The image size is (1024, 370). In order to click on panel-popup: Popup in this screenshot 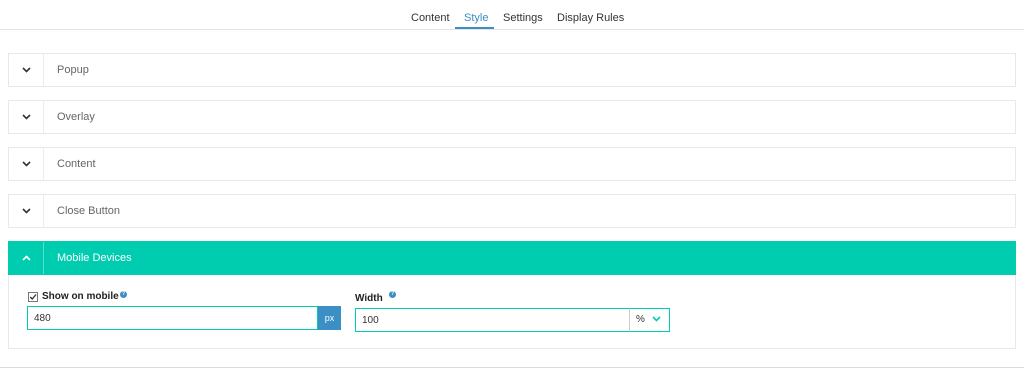, I will do `click(512, 70)`.